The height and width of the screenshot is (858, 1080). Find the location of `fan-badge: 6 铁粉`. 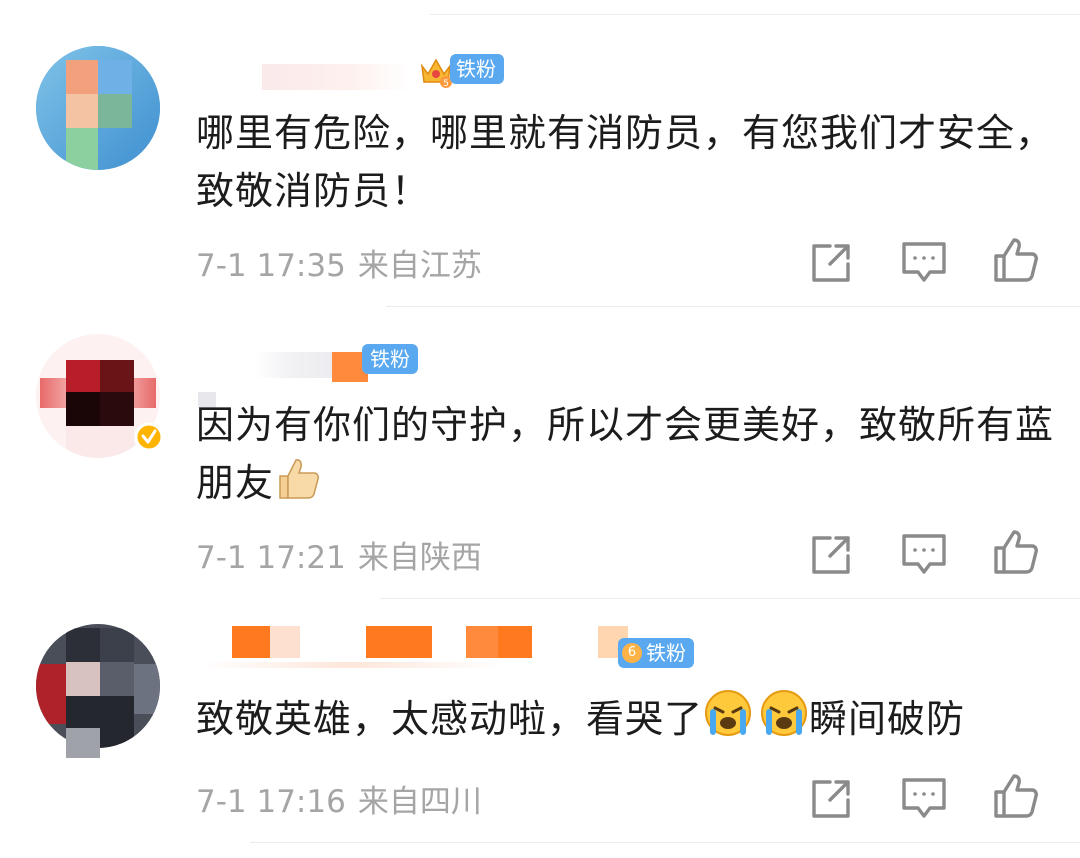

fan-badge: 6 铁粉 is located at coordinates (656, 653).